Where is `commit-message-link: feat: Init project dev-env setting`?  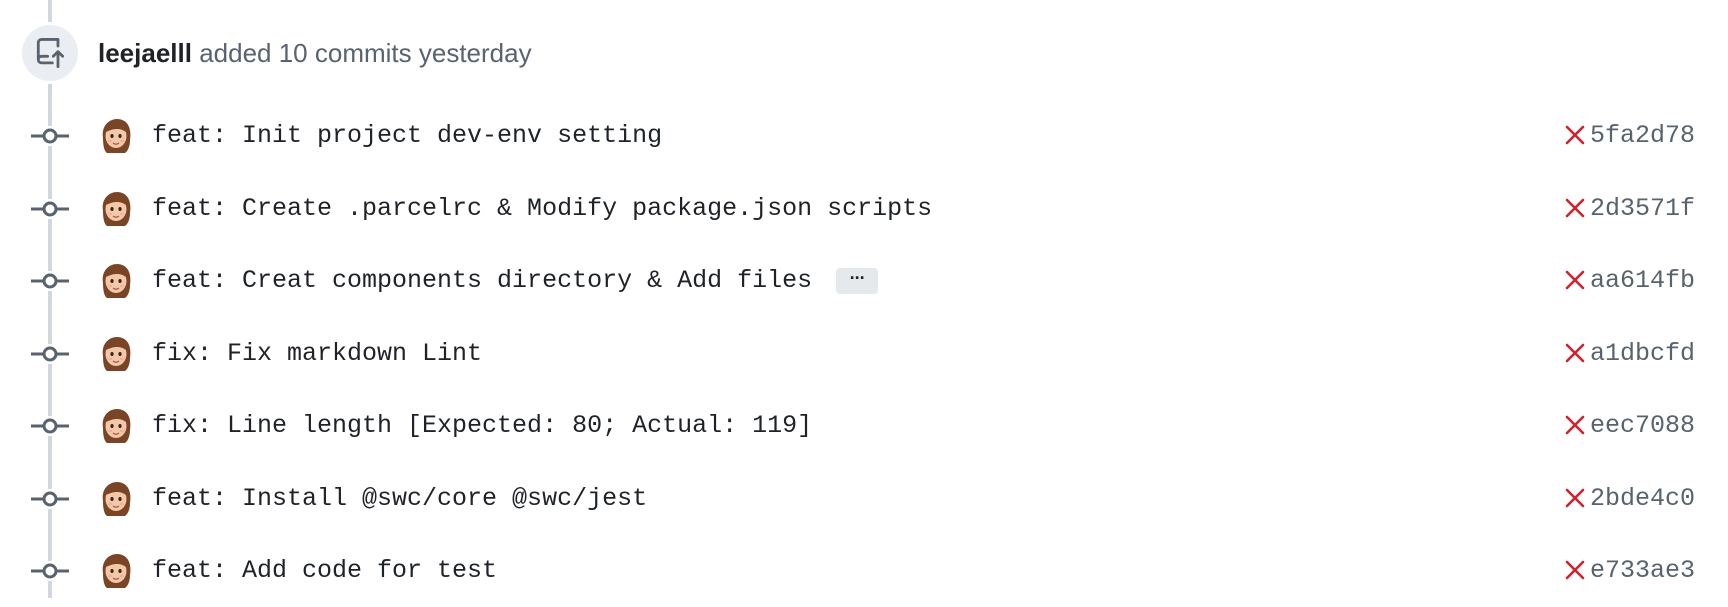
commit-message-link: feat: Init project dev-env setting is located at coordinates (407, 136).